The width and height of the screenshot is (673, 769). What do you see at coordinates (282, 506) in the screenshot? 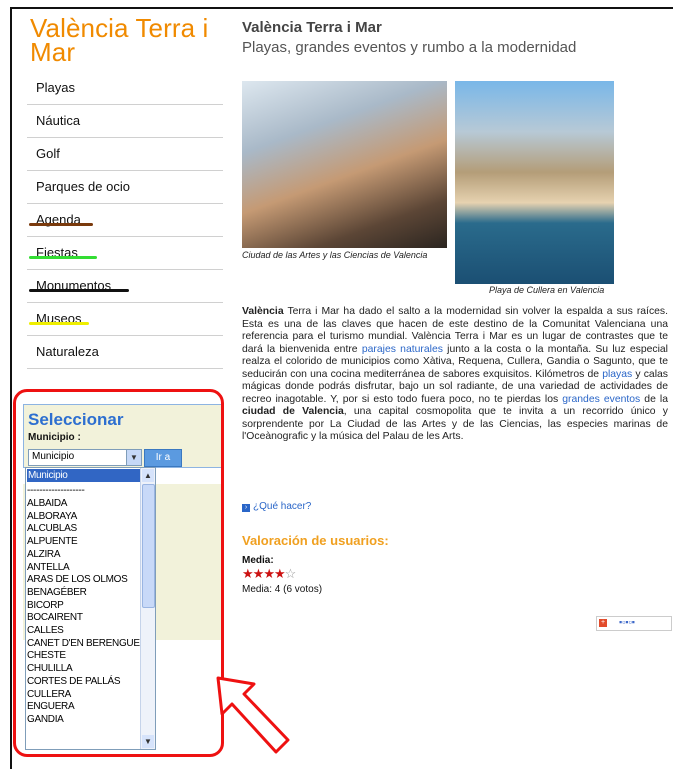
I see `que-hacer-label: ¿Qué hacer?` at bounding box center [282, 506].